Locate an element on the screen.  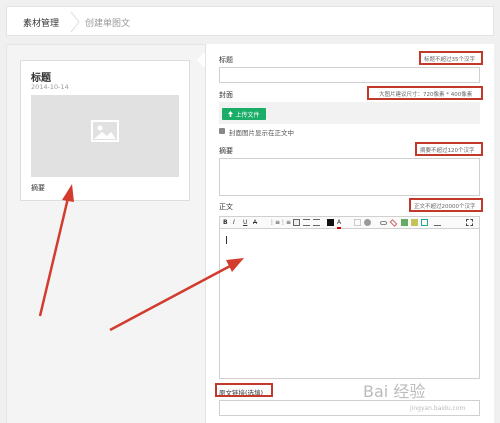
annotation-arrow-body-line is located at coordinates (171, 297).